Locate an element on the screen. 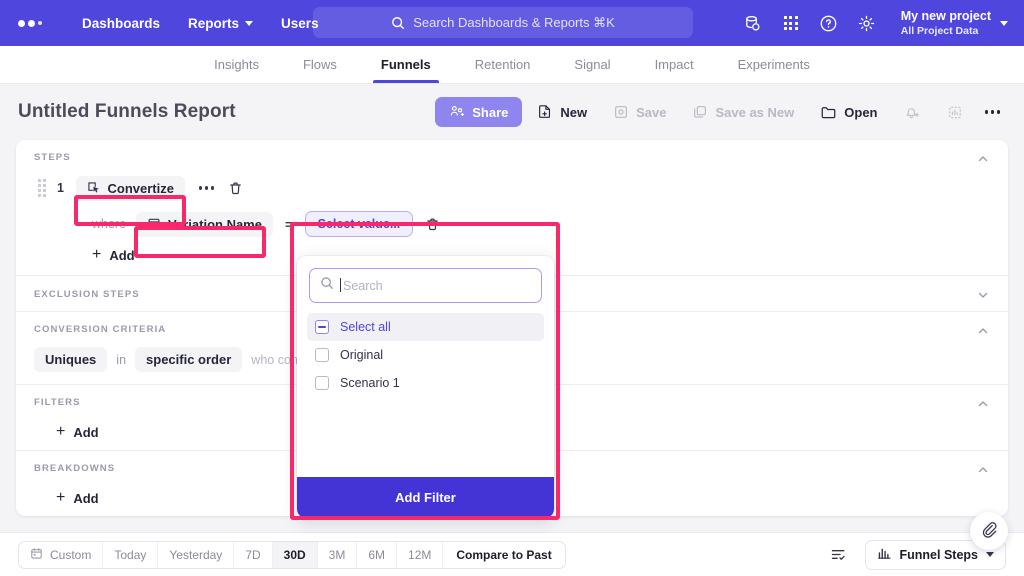 The height and width of the screenshot is (576, 1024). open-button: Open is located at coordinates (848, 112).